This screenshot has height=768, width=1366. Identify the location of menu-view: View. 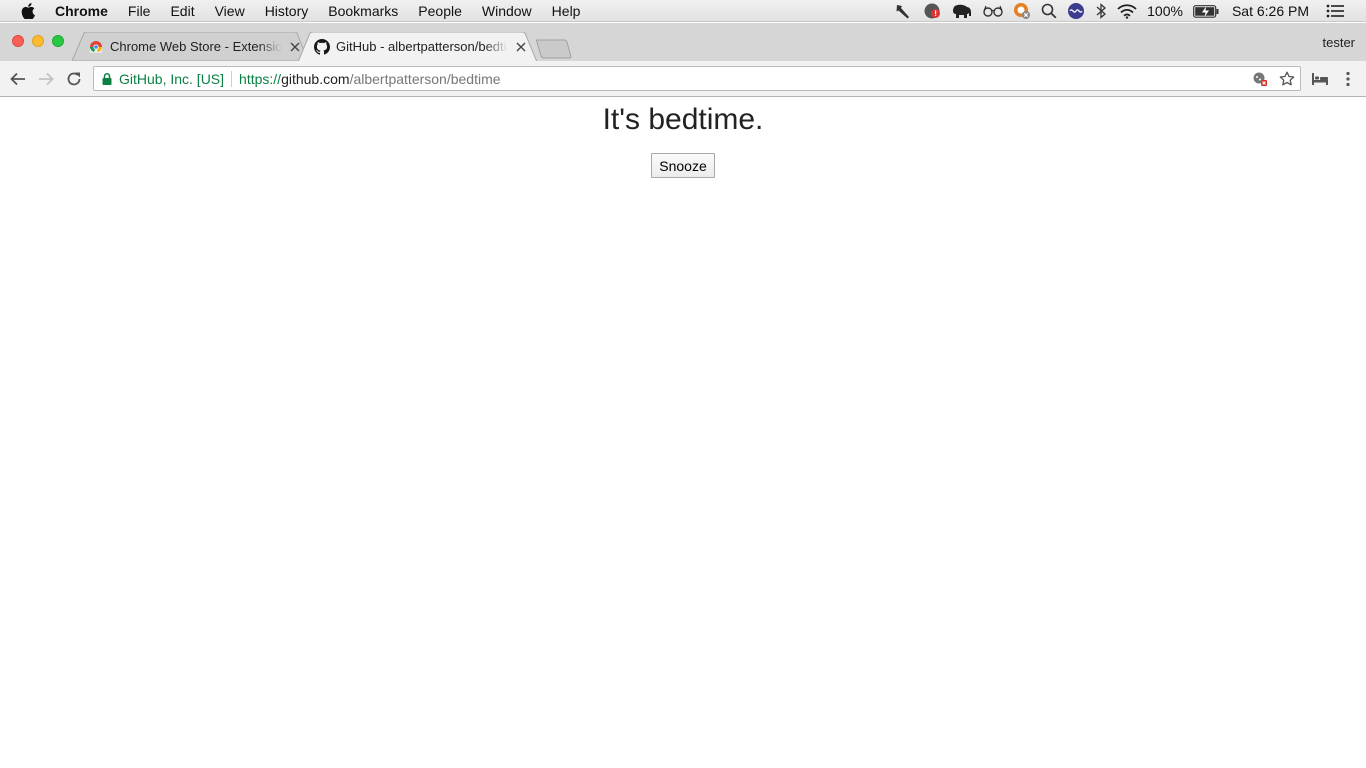
(230, 11).